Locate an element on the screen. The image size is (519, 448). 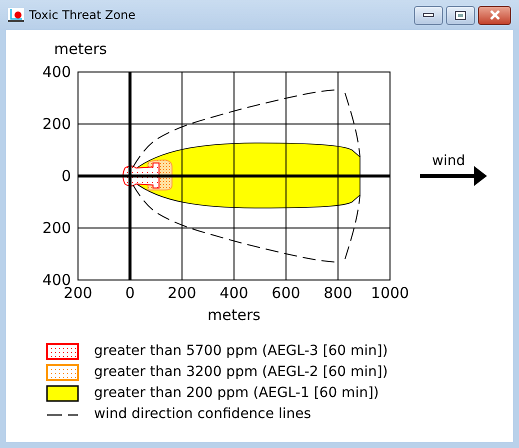
x-tick-label: 0 is located at coordinates (130, 293).